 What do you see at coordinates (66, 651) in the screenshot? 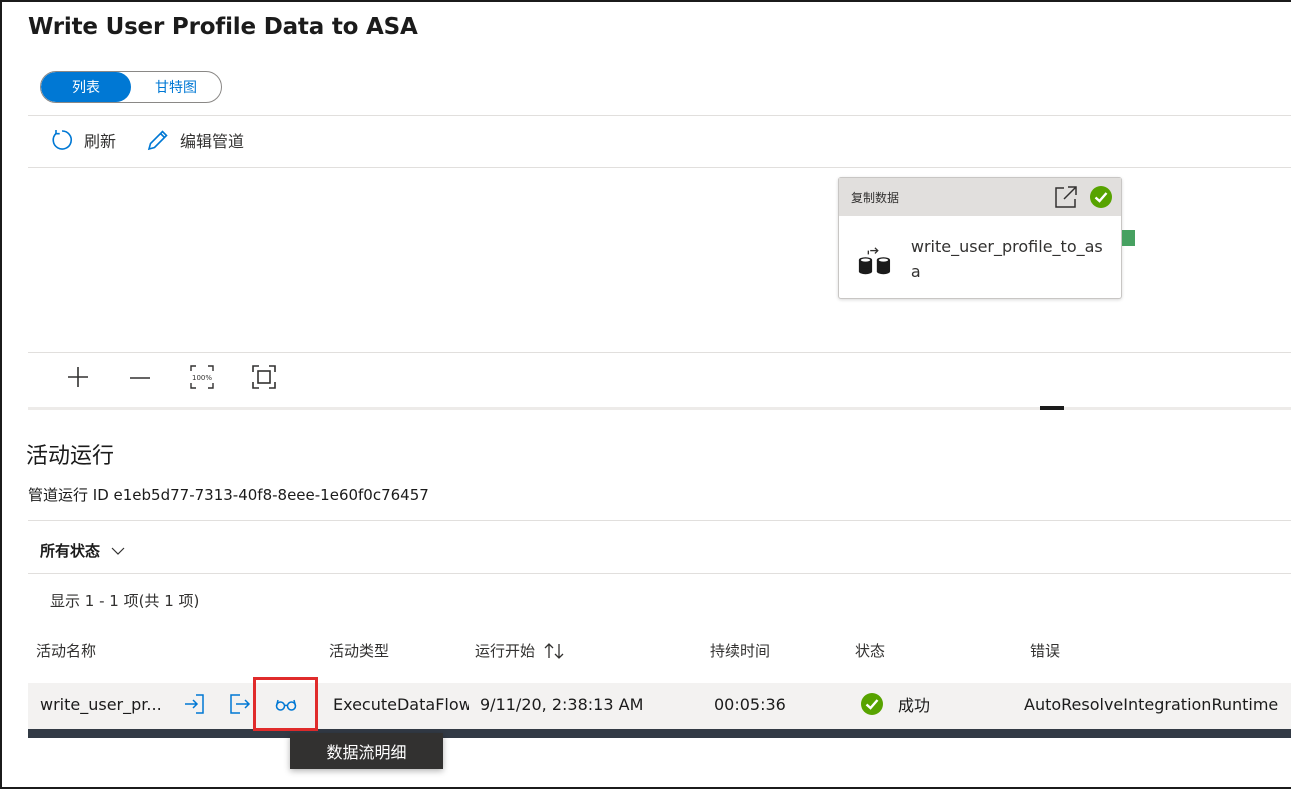
I see `col-activity-name: 活动名称` at bounding box center [66, 651].